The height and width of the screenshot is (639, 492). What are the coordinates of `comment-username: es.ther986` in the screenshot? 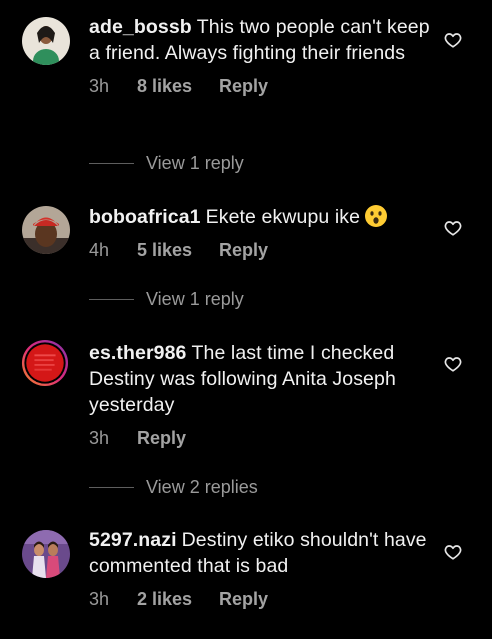 It's located at (137, 353).